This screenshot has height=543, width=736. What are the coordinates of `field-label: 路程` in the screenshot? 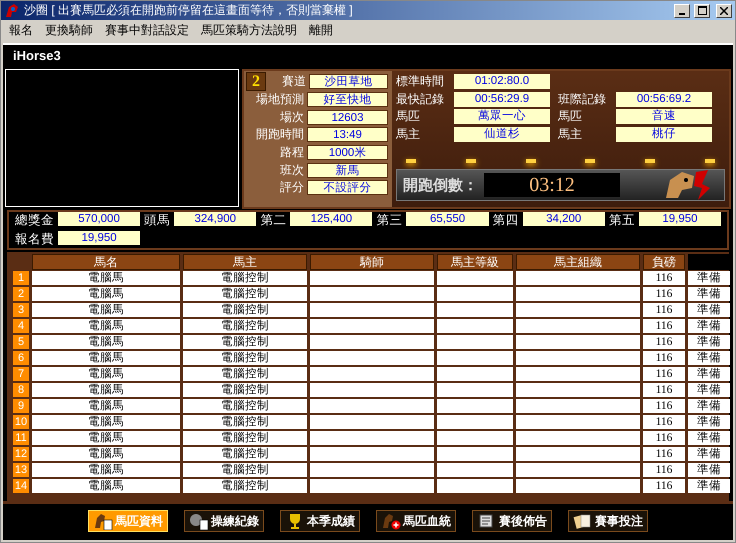 It's located at (291, 153).